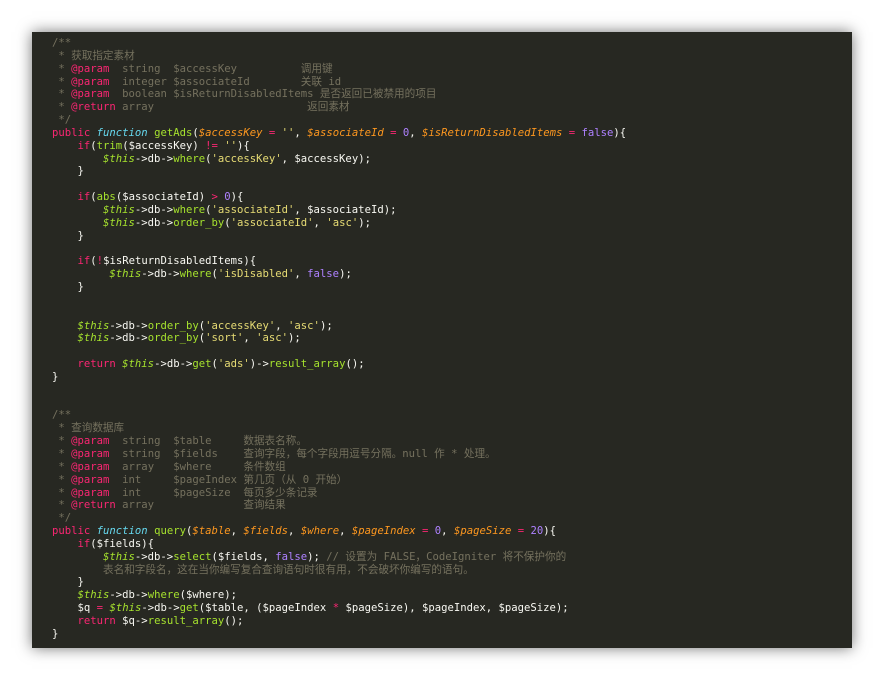 The height and width of the screenshot is (680, 884). Describe the element at coordinates (320, 531) in the screenshot. I see `variable-token: $where` at that location.